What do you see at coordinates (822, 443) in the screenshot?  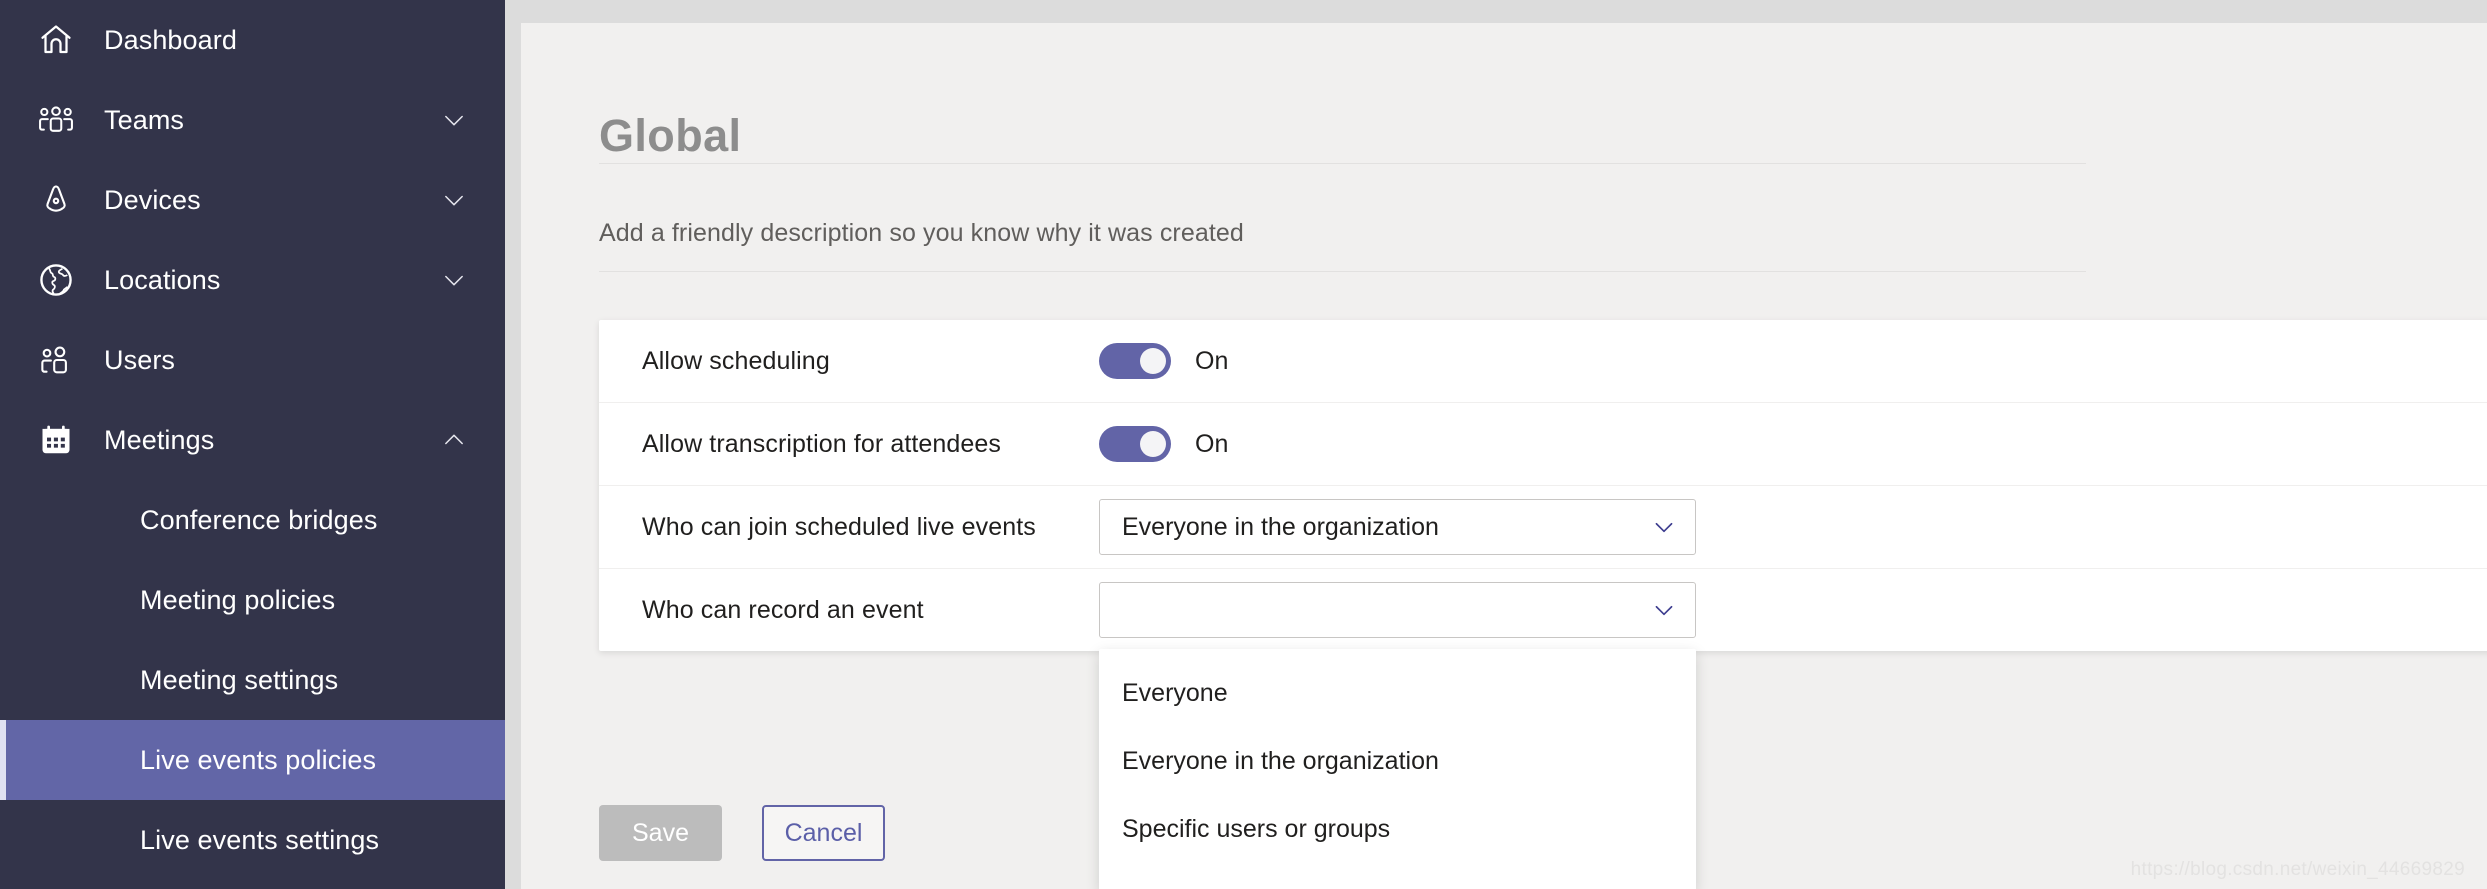 I see `setting-label: Allow transcription for attendees` at bounding box center [822, 443].